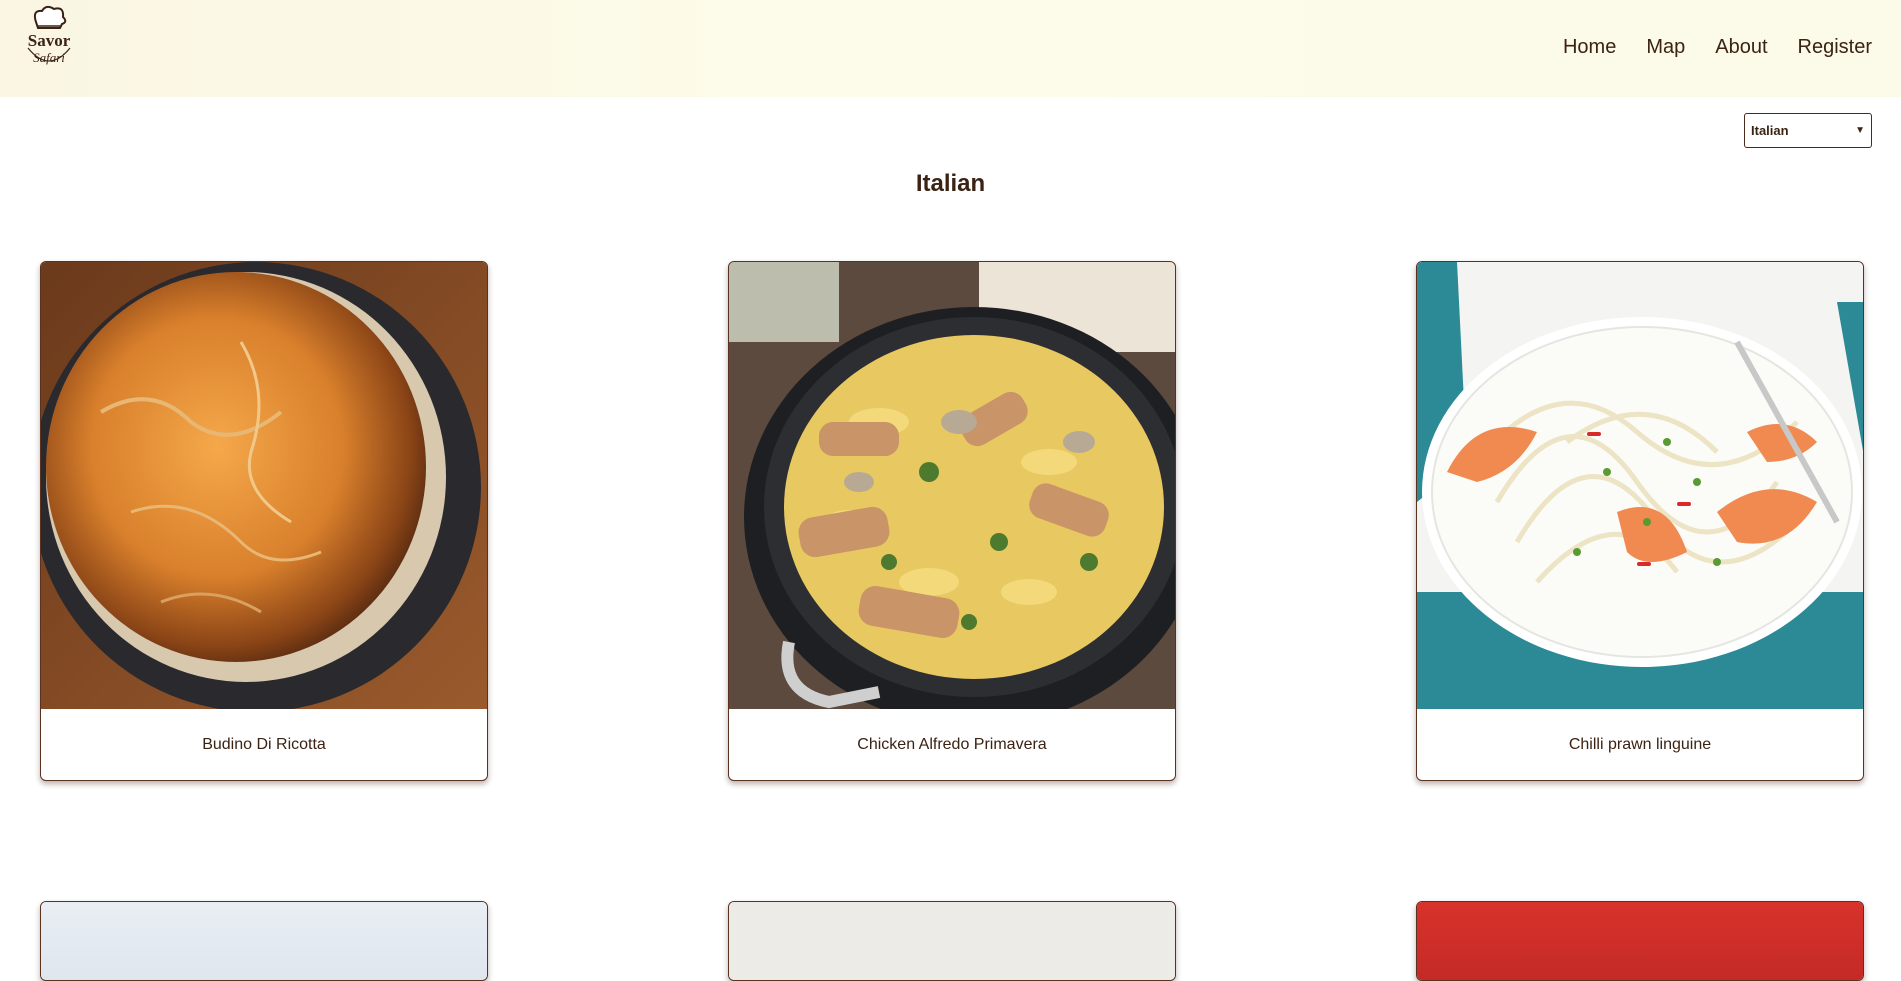  I want to click on page-title: Italian, so click(950, 183).